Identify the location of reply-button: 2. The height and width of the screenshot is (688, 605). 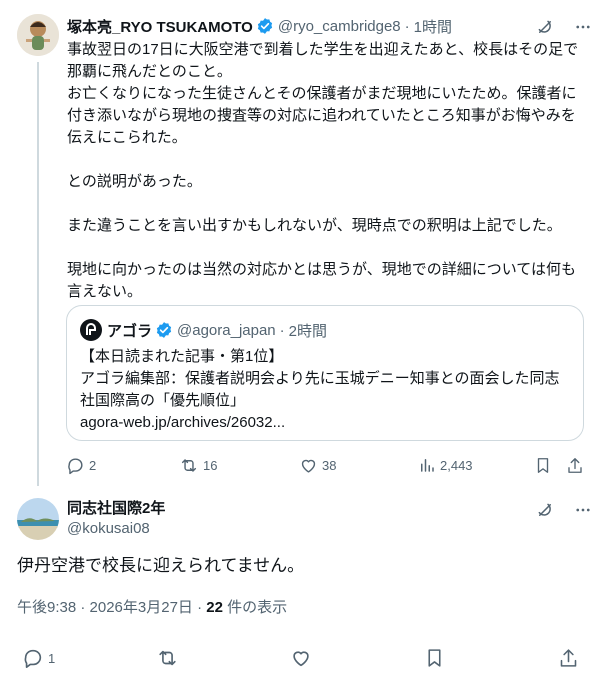
(81, 465).